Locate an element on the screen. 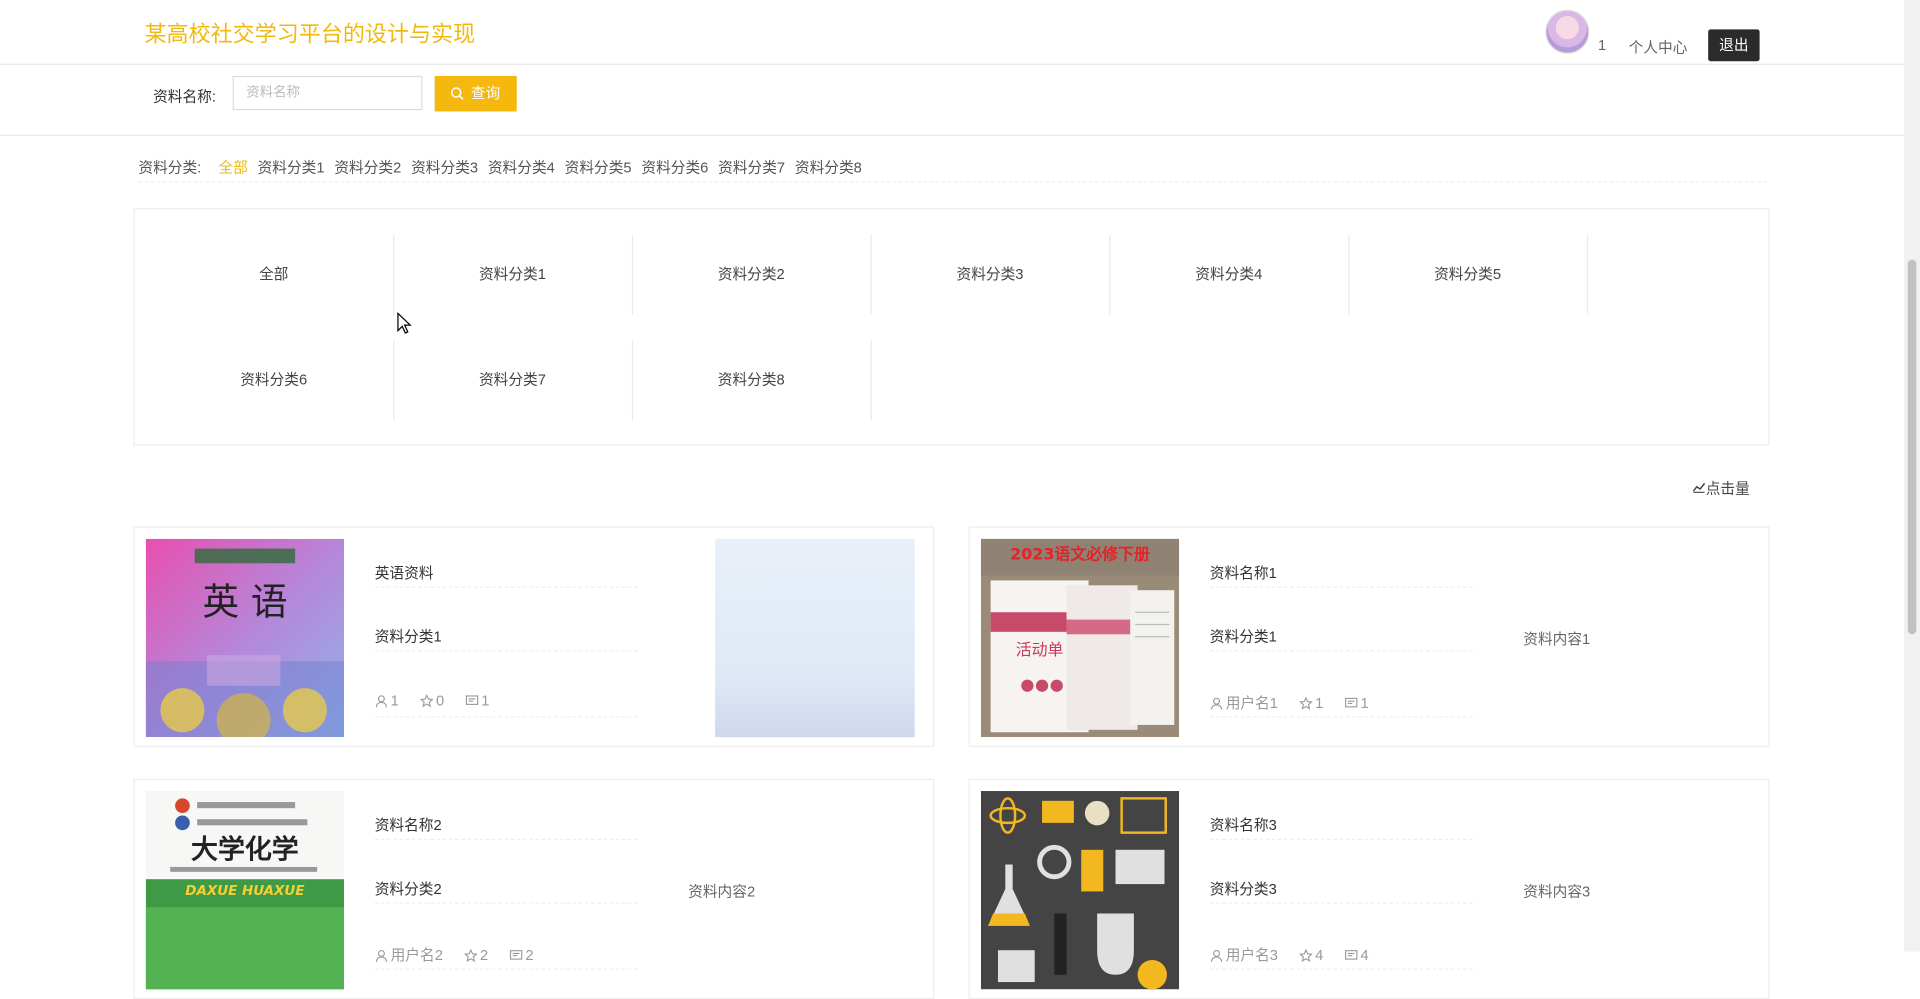 This screenshot has width=1920, height=999. favorites: 2 is located at coordinates (476, 955).